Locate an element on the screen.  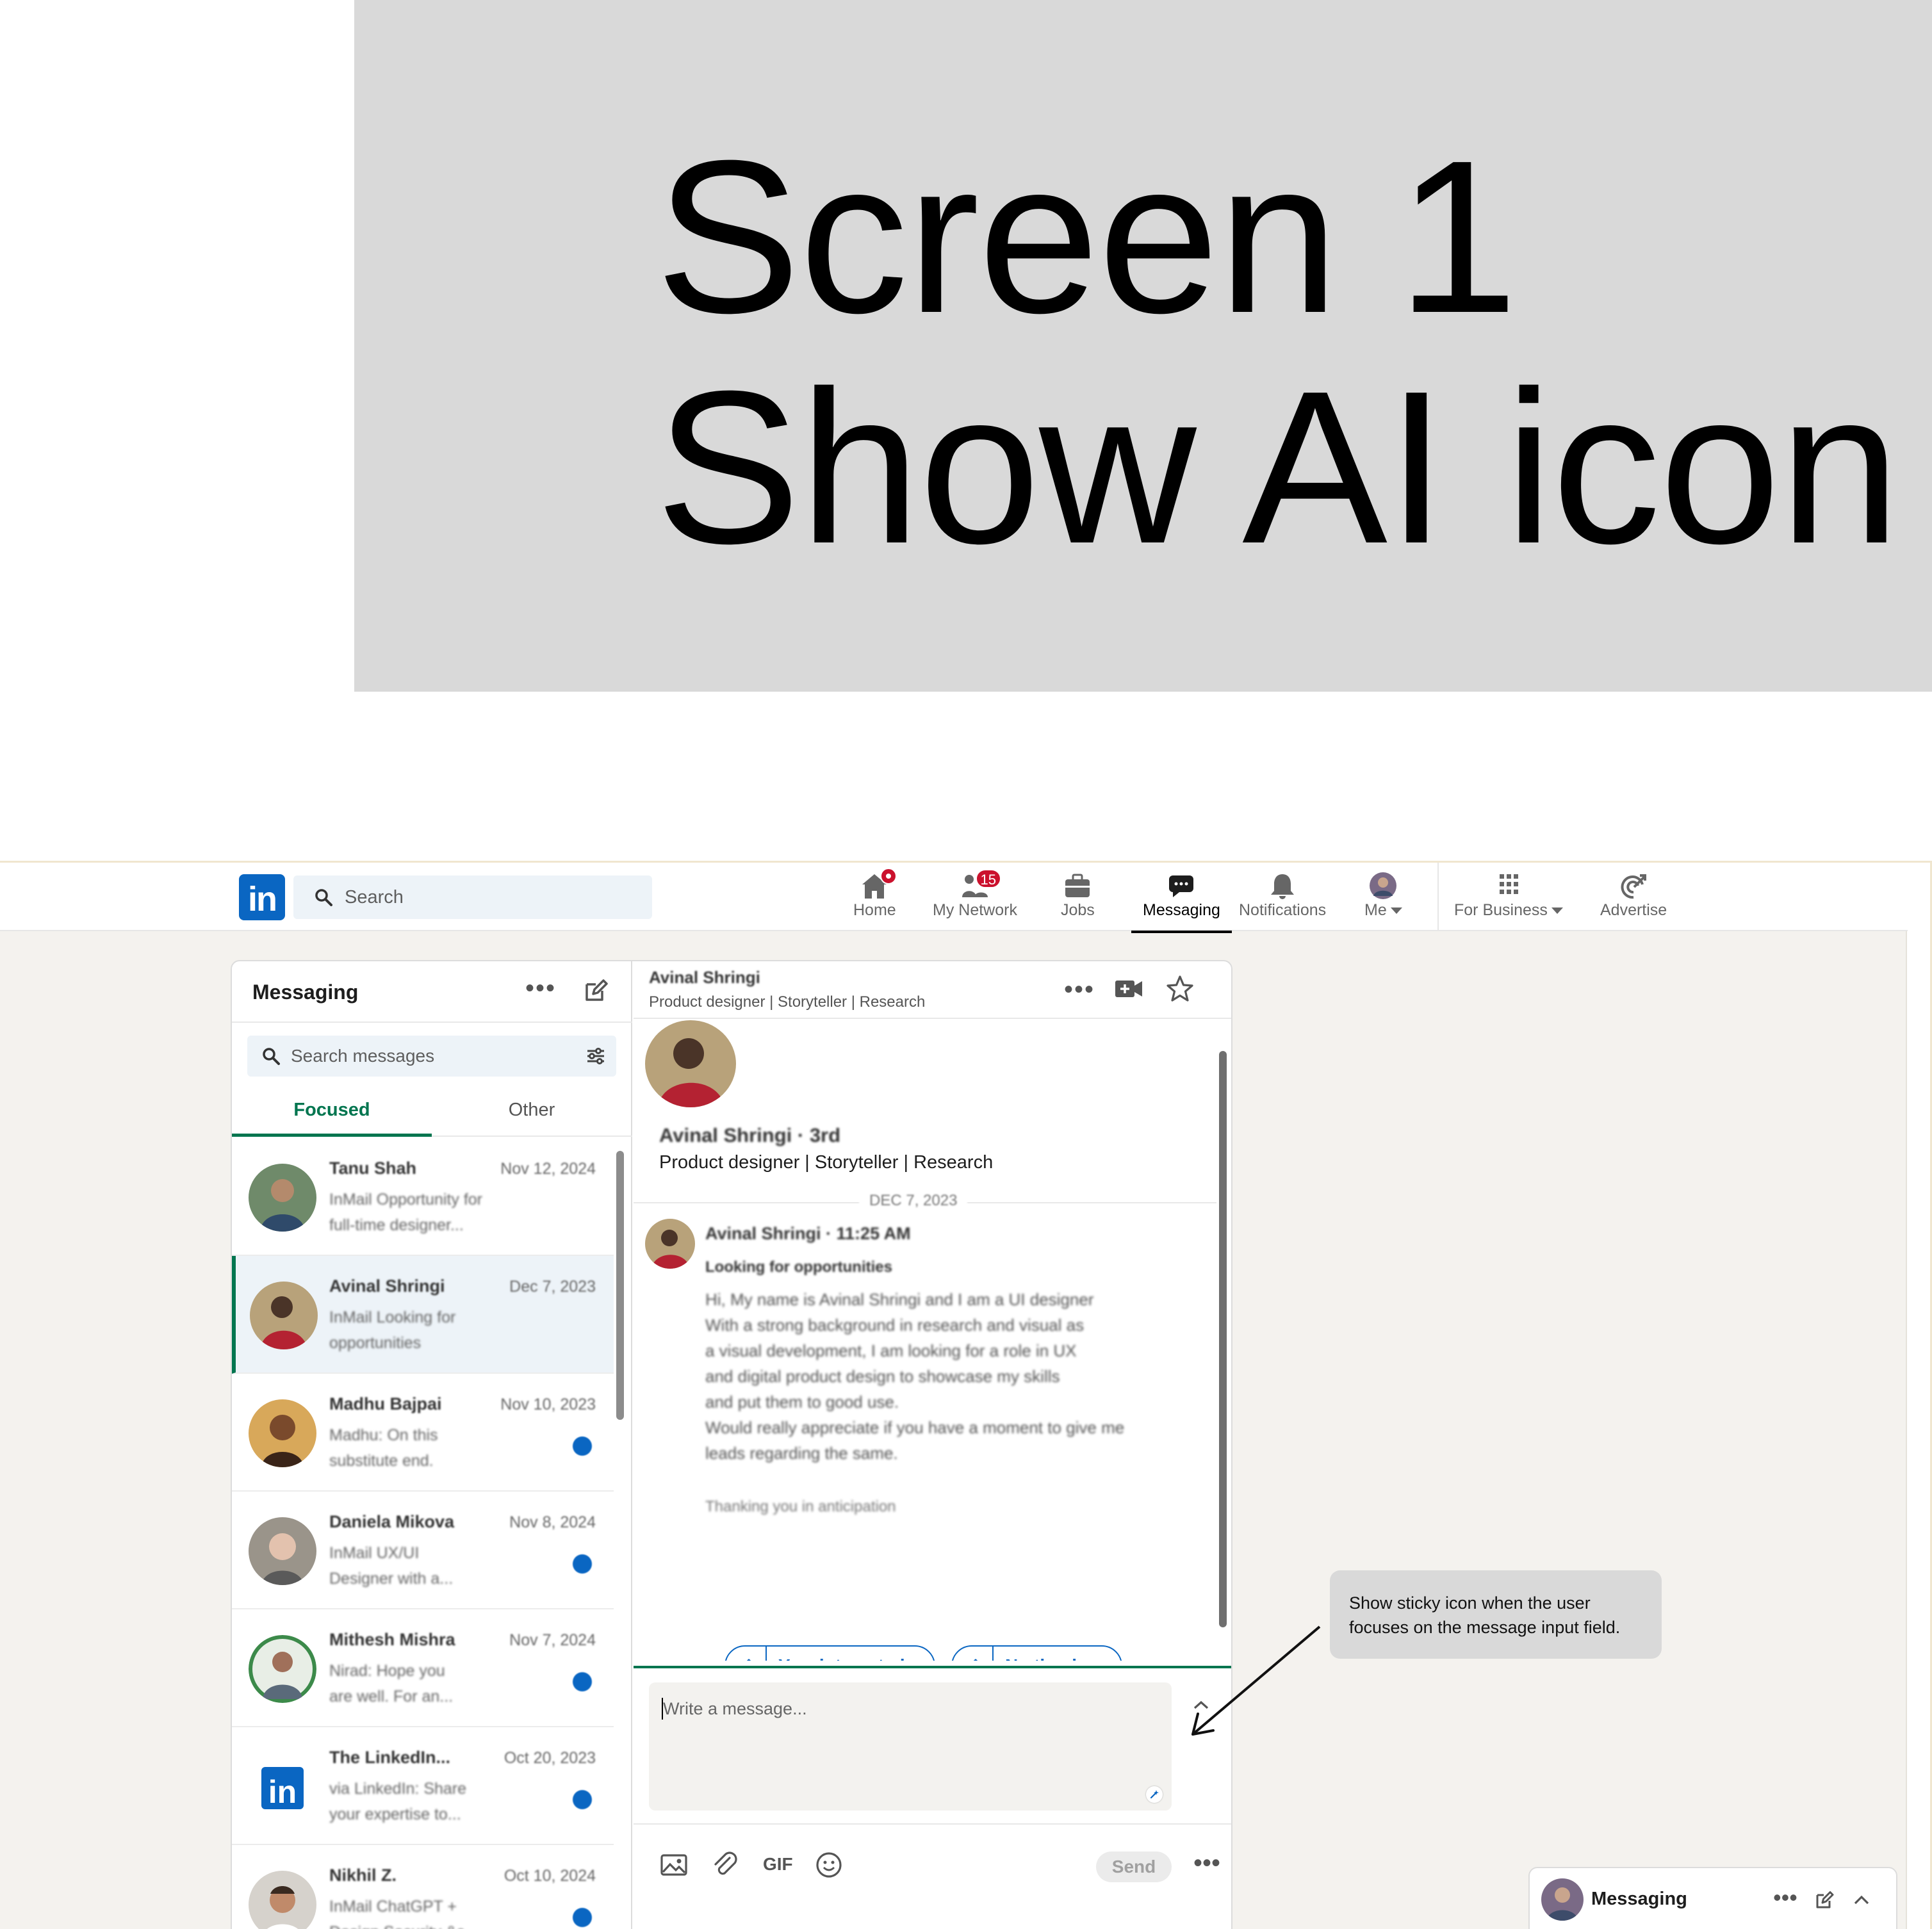
nav-jobs: Jobs is located at coordinates (1078, 898).